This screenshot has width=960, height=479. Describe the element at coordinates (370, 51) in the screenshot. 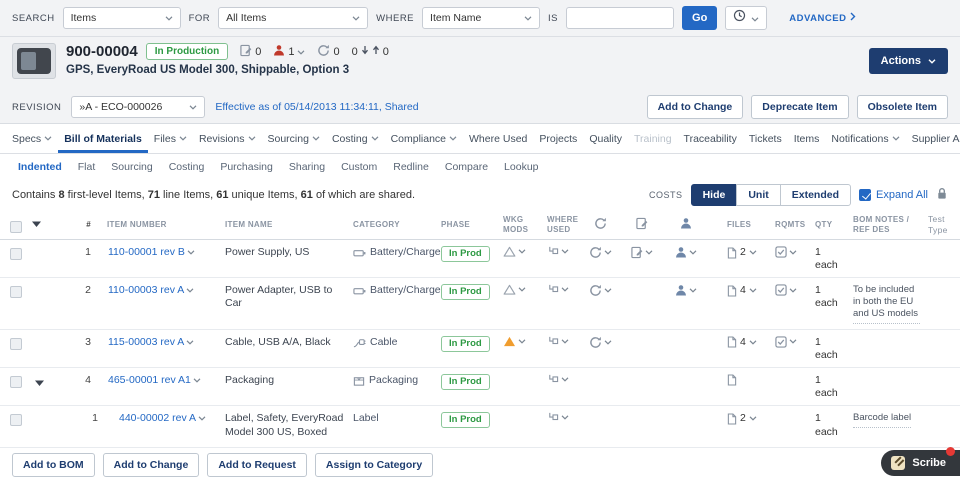

I see `where-used-counts: 0 0` at that location.